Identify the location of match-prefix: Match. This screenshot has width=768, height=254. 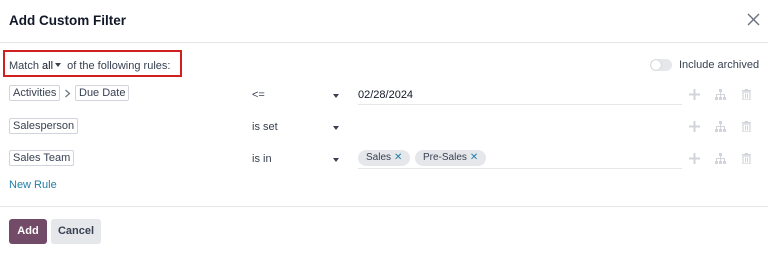
(24, 66).